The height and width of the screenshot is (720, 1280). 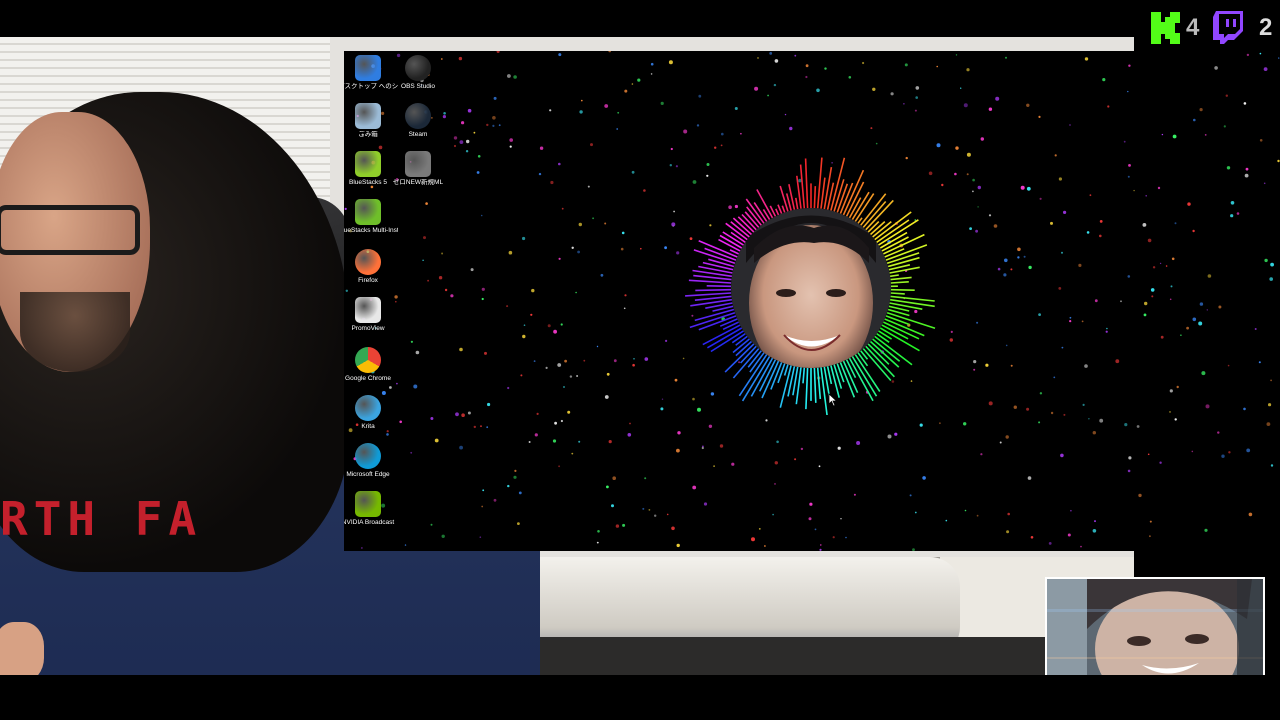 I want to click on desktop-shortcut: Firefox, so click(x=371, y=266).